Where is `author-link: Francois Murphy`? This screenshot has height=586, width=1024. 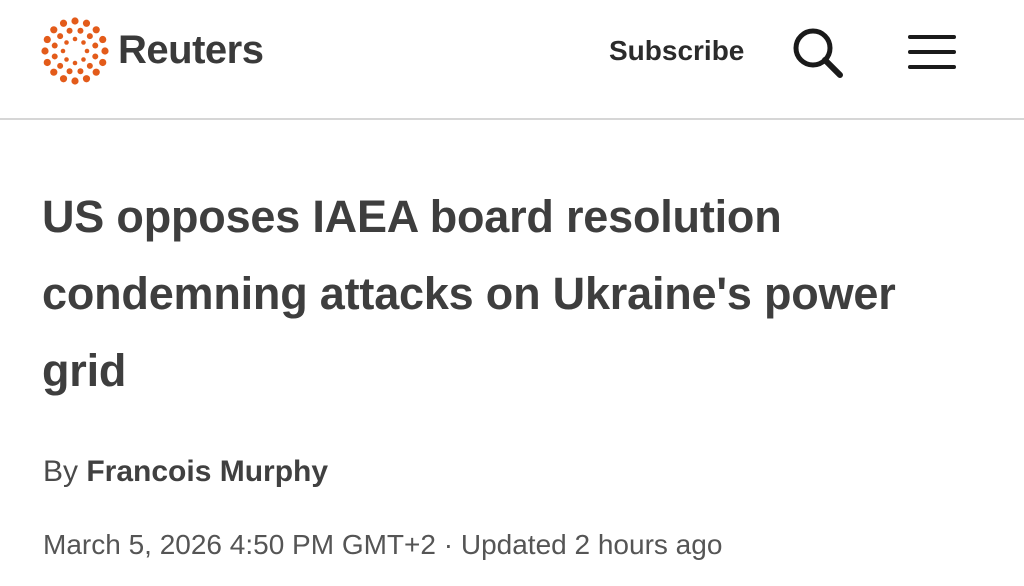
author-link: Francois Murphy is located at coordinates (207, 471).